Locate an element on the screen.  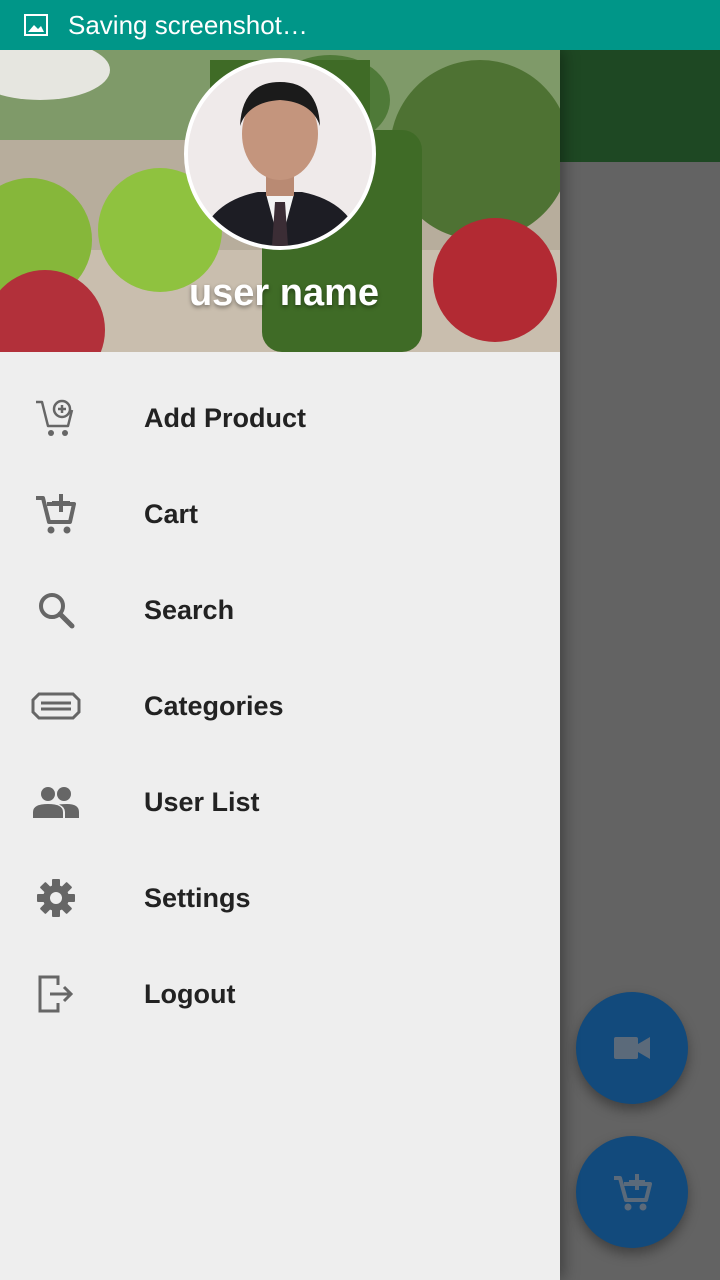
menu-item-label: Cart is located at coordinates (171, 513).